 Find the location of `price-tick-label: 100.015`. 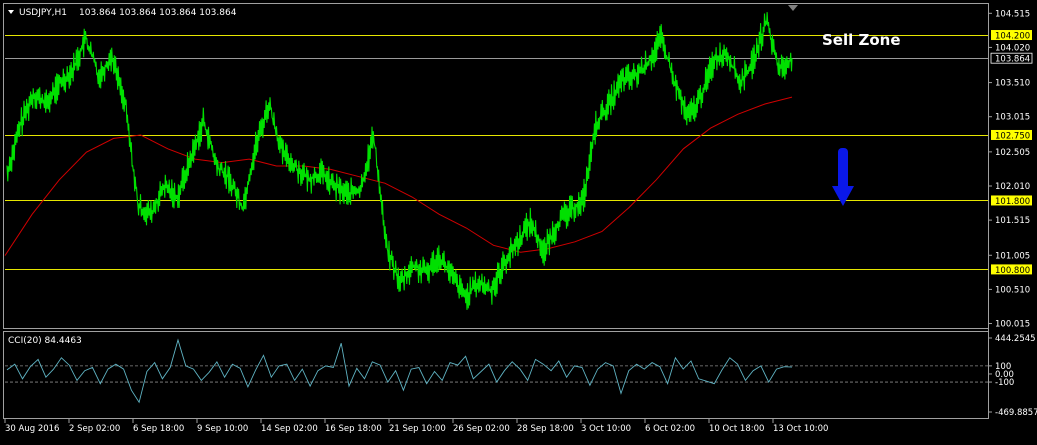

price-tick-label: 100.015 is located at coordinates (1012, 325).